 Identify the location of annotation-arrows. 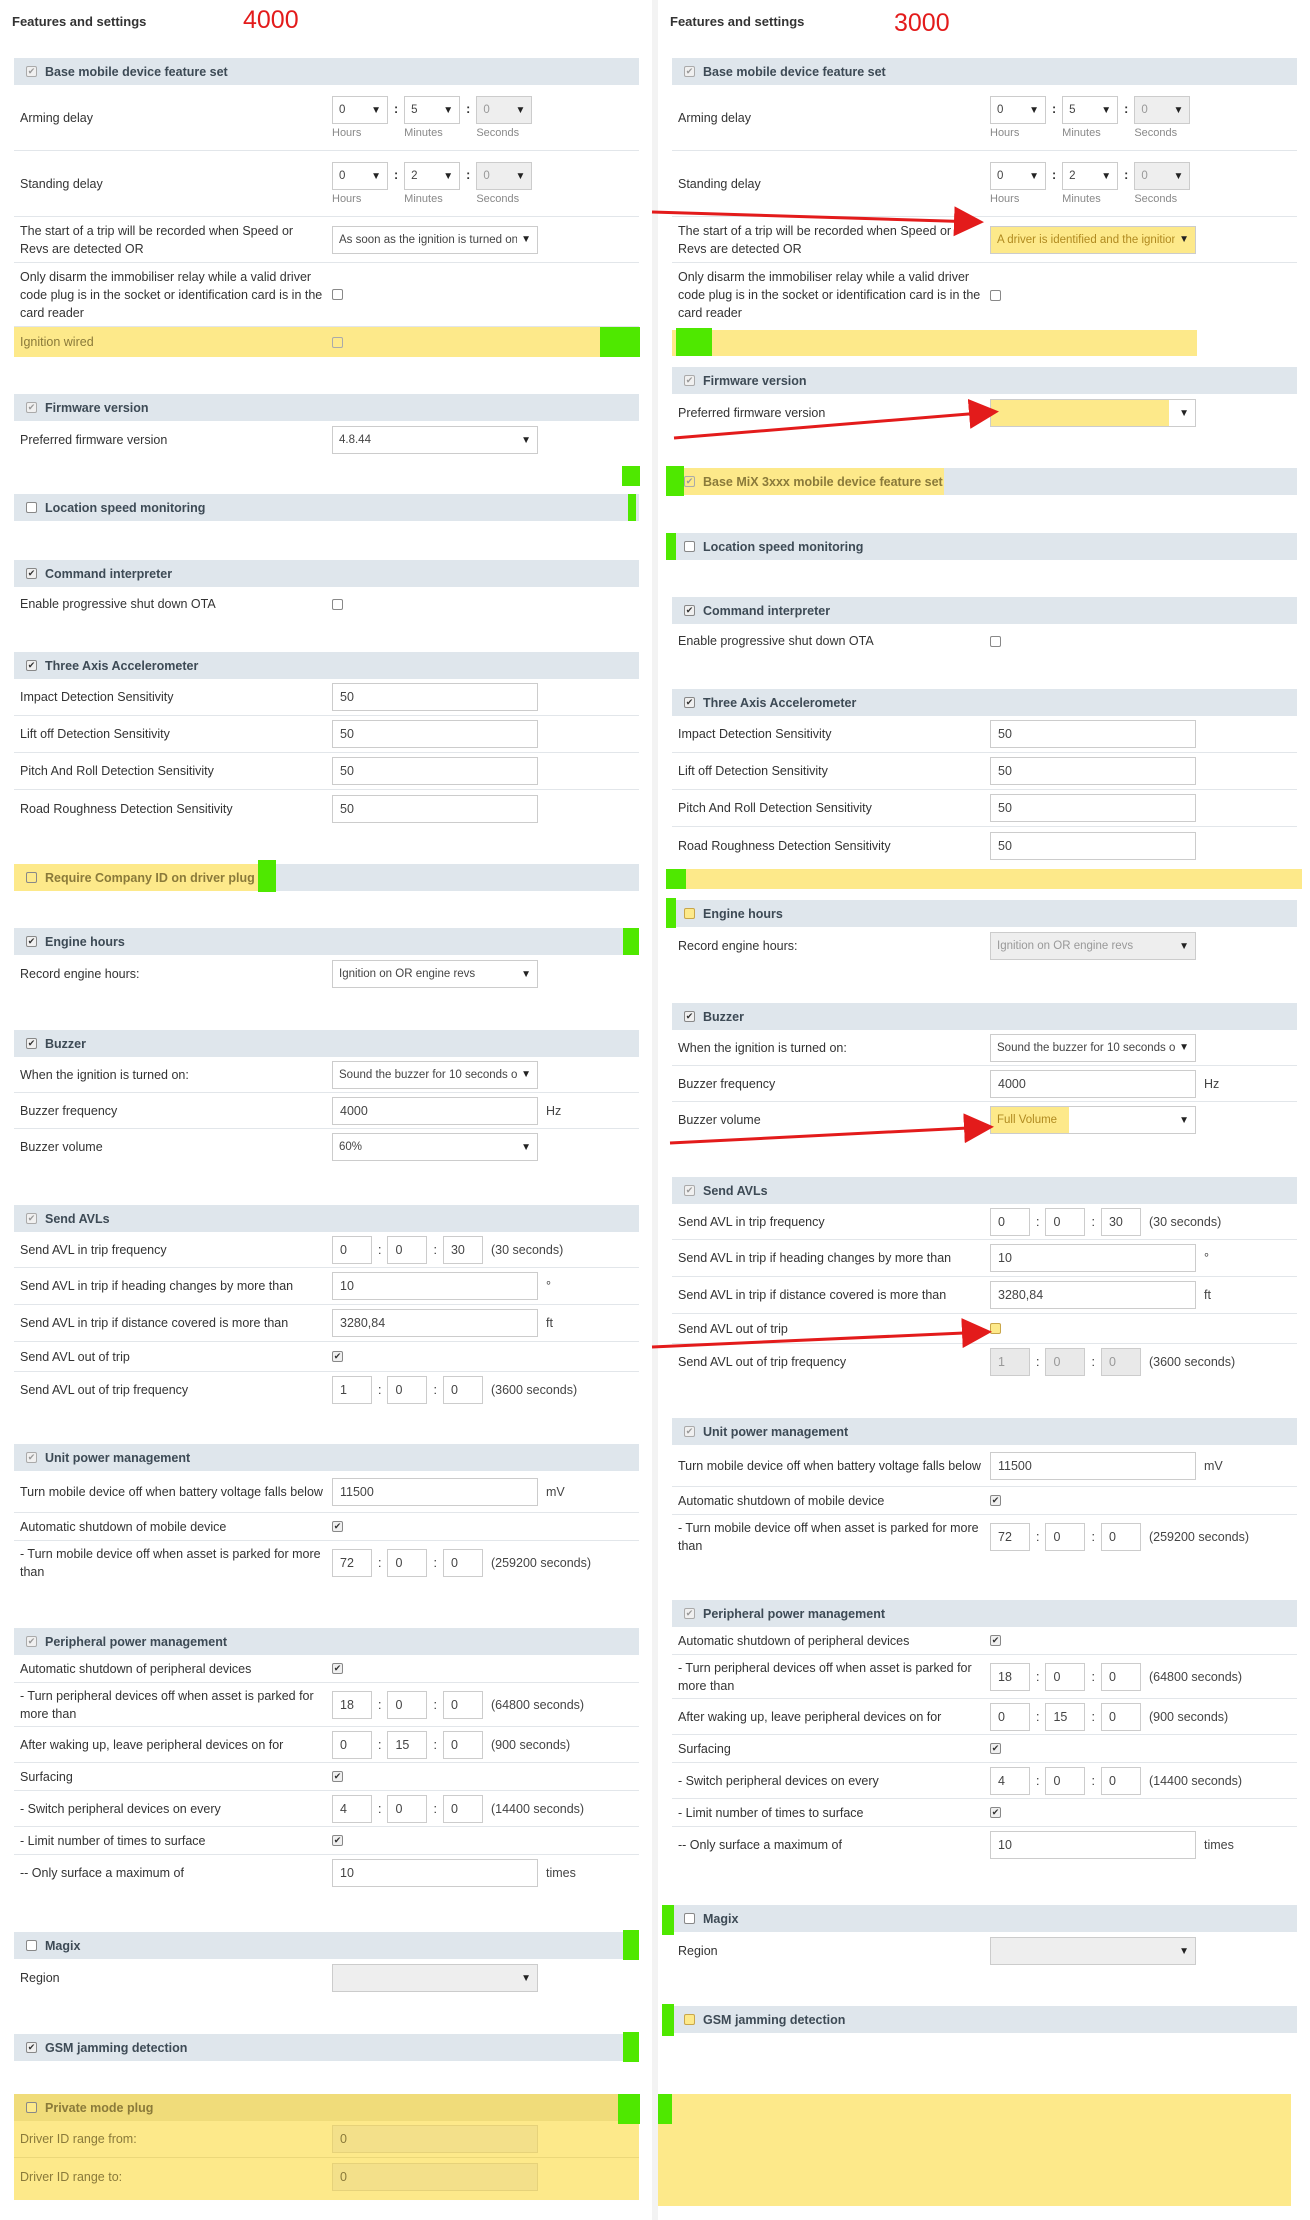
(825, 777).